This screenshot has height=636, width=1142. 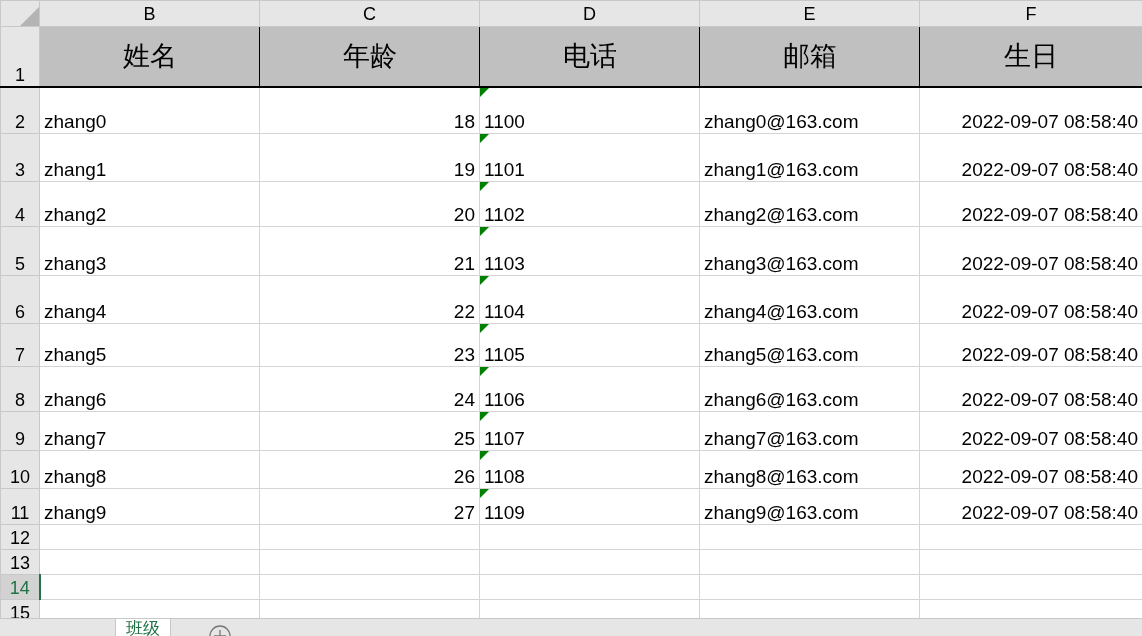 I want to click on table-cell: zhang9@163.com, so click(x=809, y=506).